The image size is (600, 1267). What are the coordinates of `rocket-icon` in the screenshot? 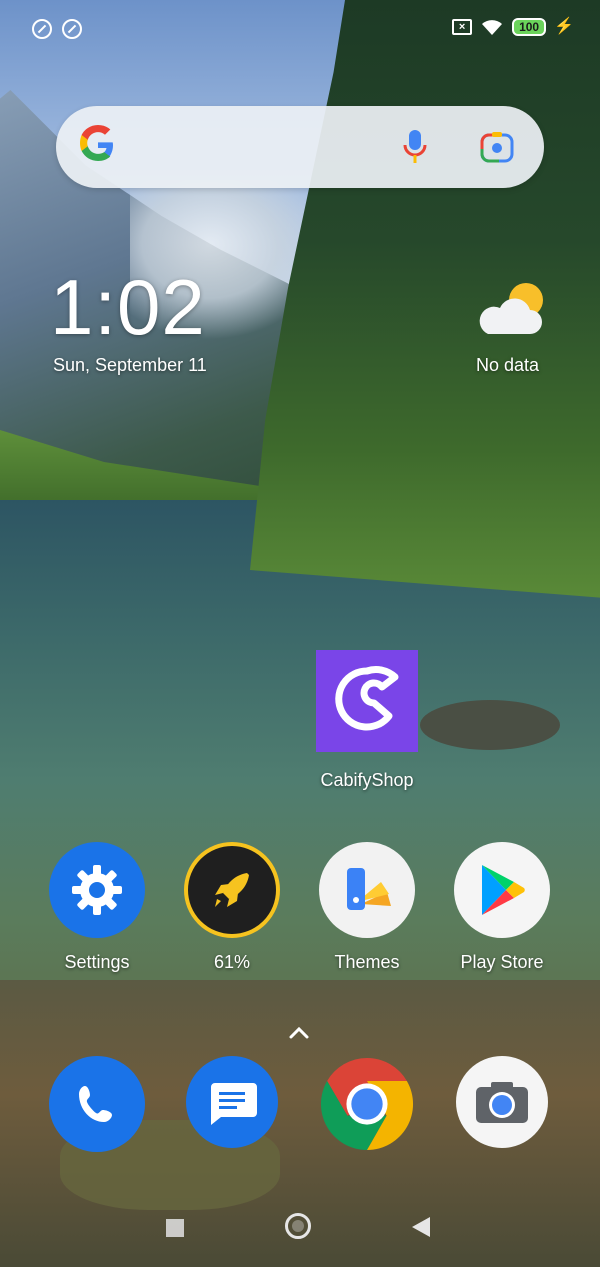 It's located at (232, 890).